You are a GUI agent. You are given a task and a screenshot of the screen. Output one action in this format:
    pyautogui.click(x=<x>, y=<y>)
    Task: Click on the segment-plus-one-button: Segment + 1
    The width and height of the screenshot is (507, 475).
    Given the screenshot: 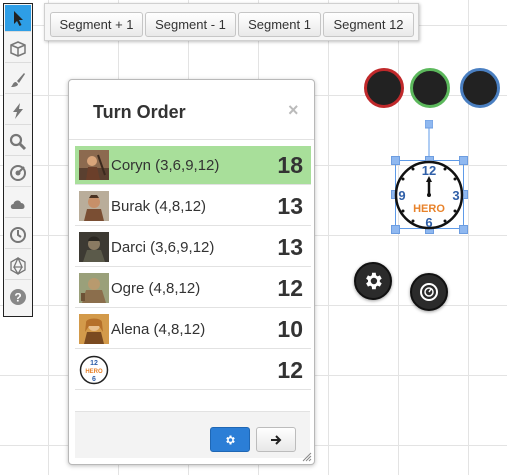 What is the action you would take?
    pyautogui.click(x=96, y=24)
    